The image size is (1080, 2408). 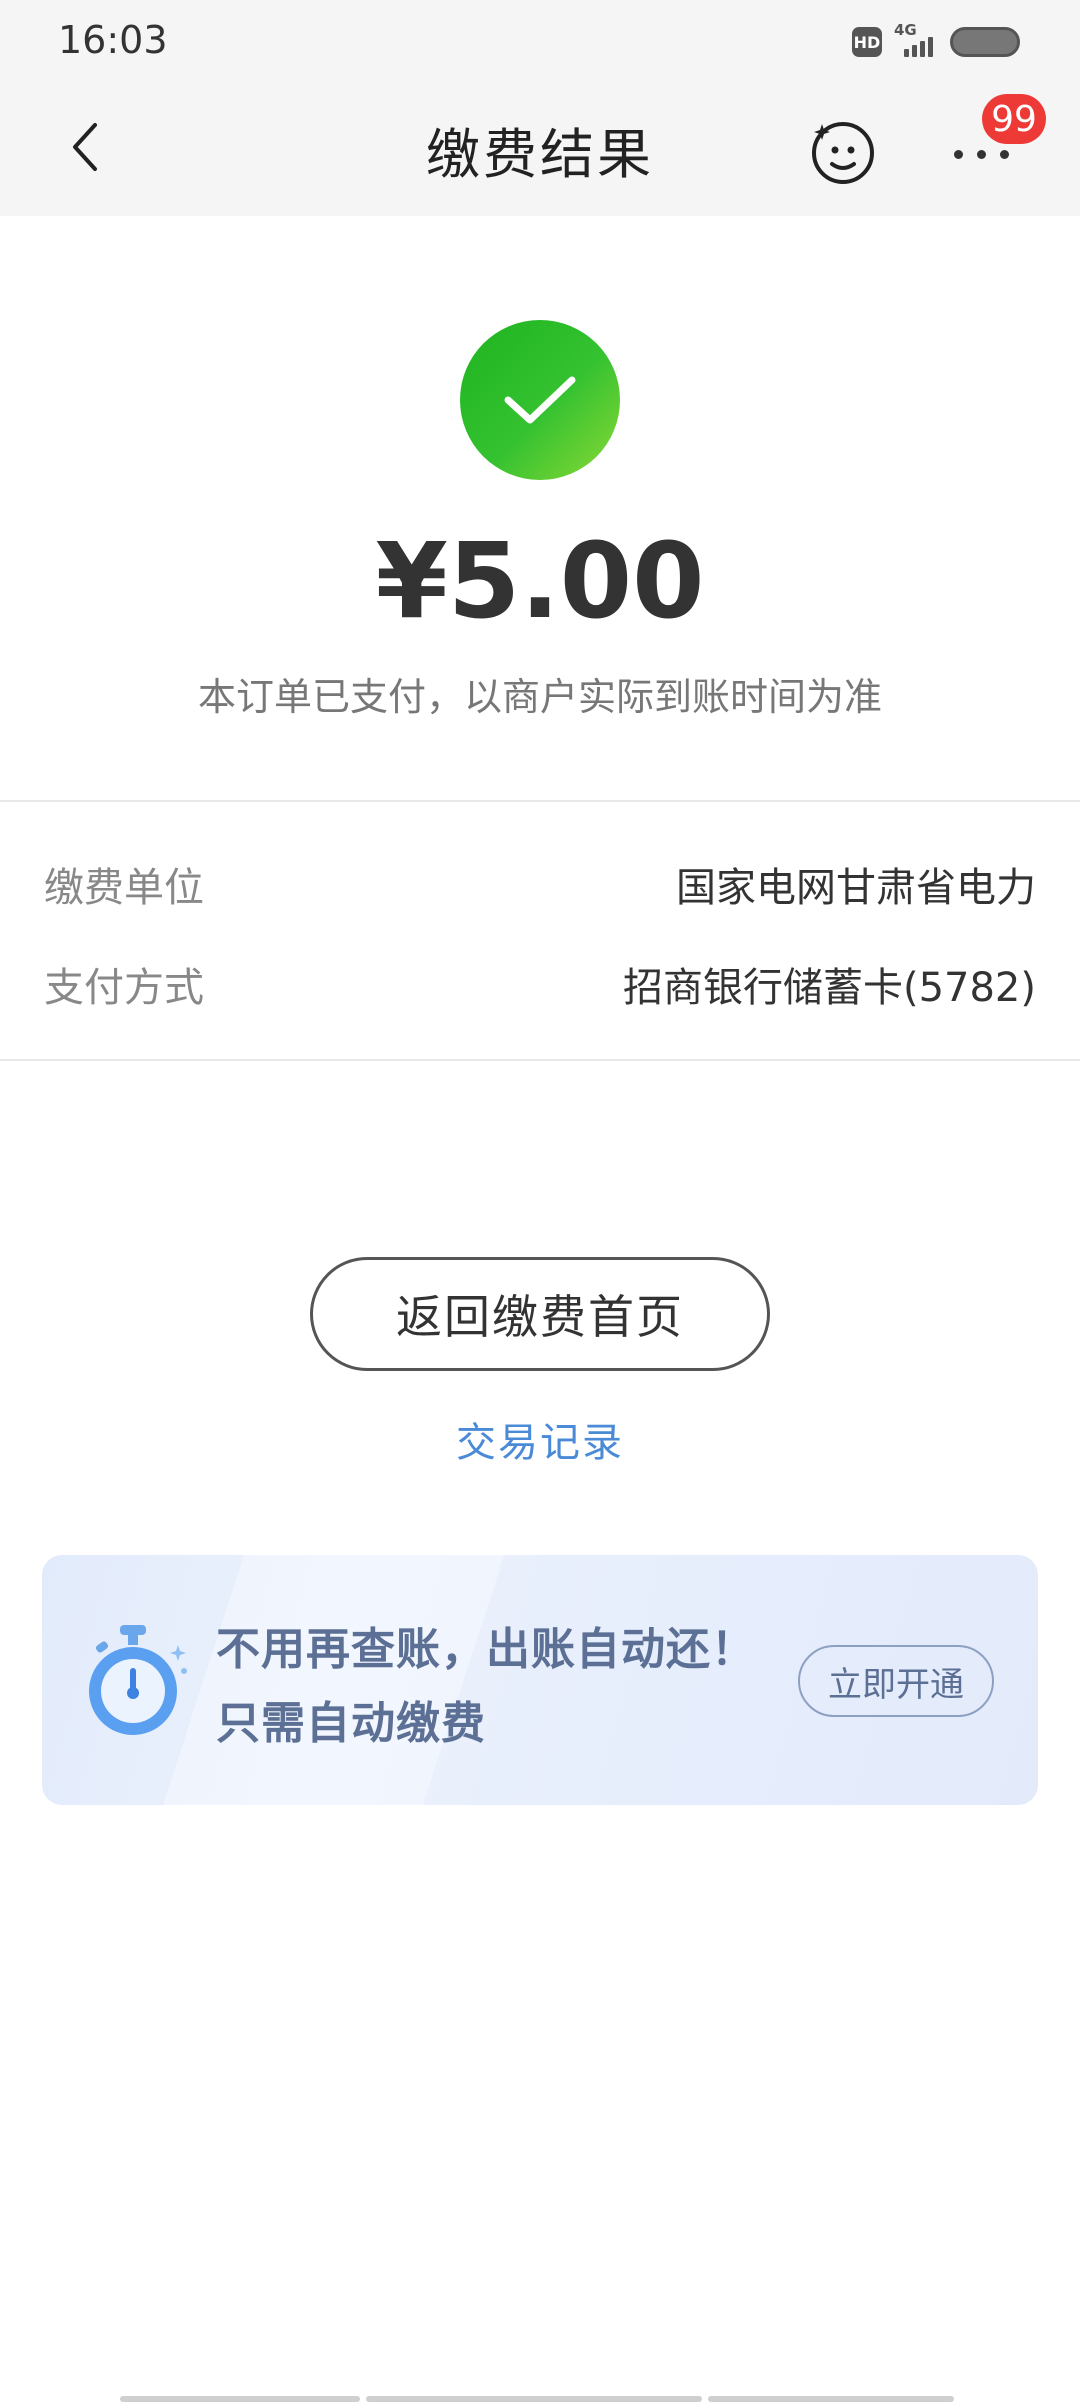 I want to click on transaction-records-label: 交易记录, so click(x=540, y=1443).